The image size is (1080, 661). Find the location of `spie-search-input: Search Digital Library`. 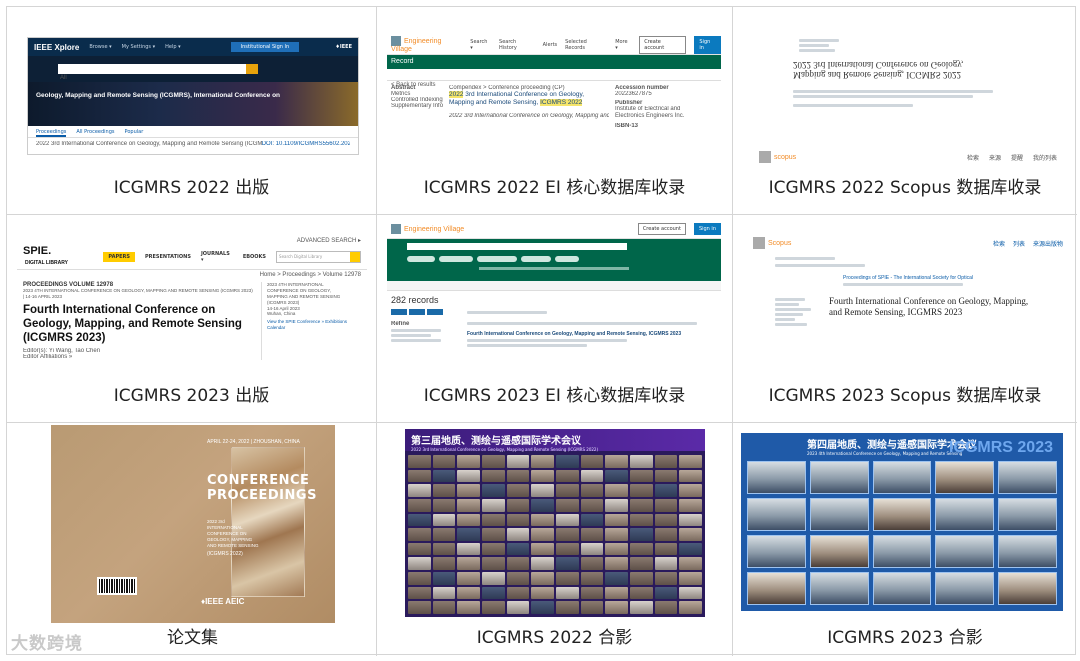

spie-search-input: Search Digital Library is located at coordinates (318, 256).